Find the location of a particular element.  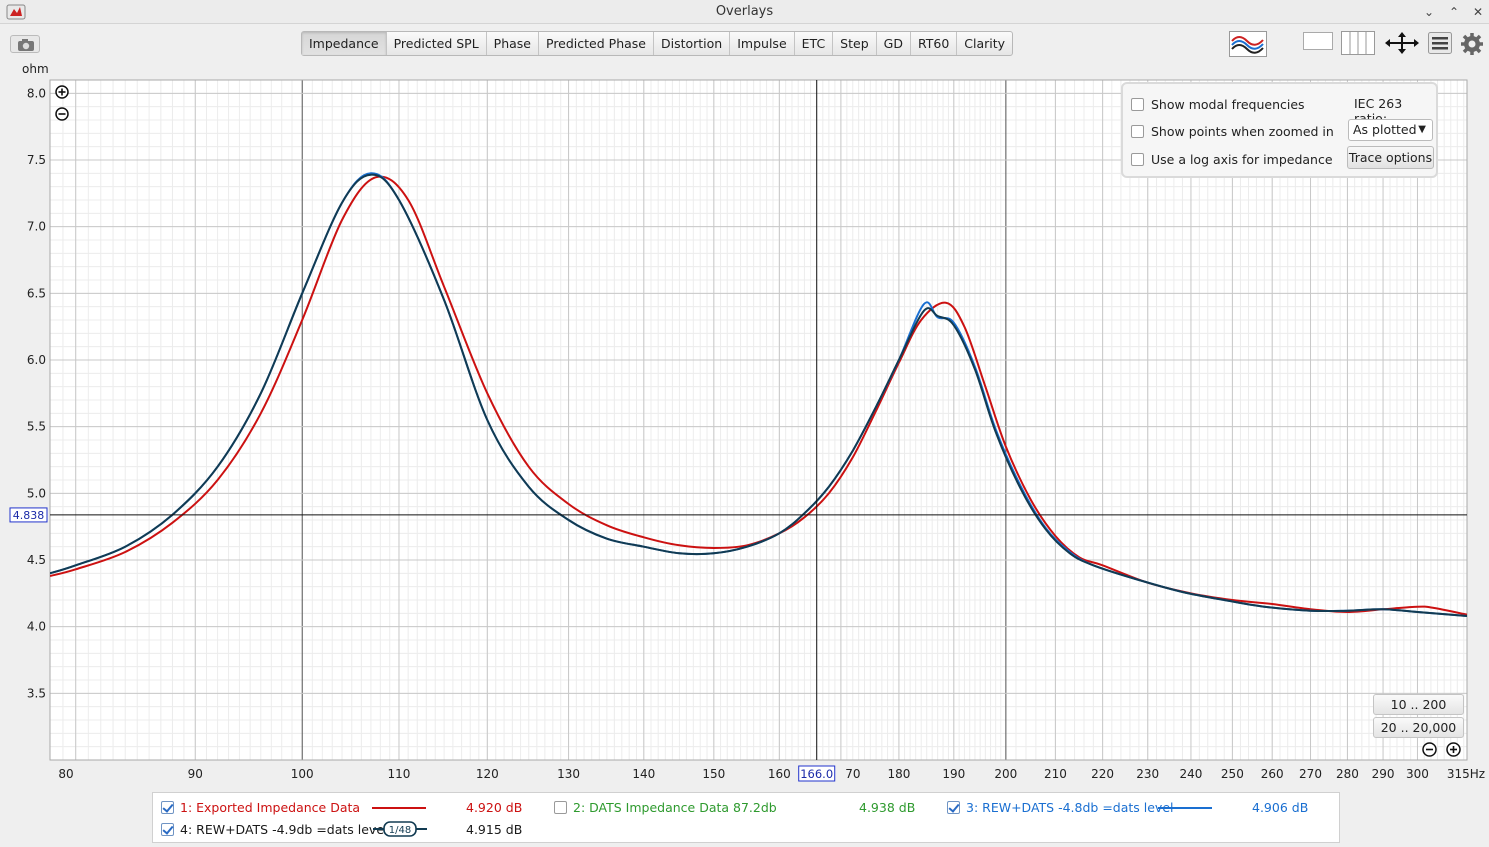

show-points-label: Show points when zoomed in is located at coordinates (1242, 131).